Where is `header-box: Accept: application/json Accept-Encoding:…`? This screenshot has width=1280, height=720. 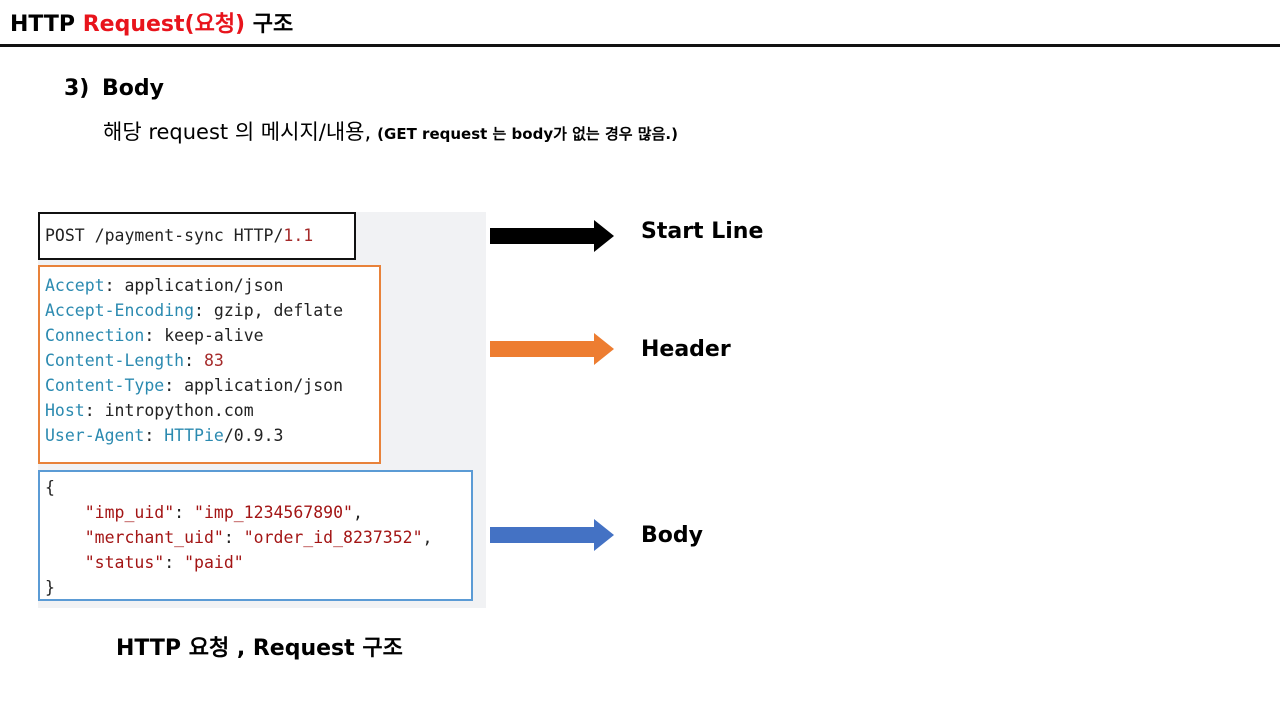
header-box: Accept: application/json Accept-Encoding:… is located at coordinates (209, 364).